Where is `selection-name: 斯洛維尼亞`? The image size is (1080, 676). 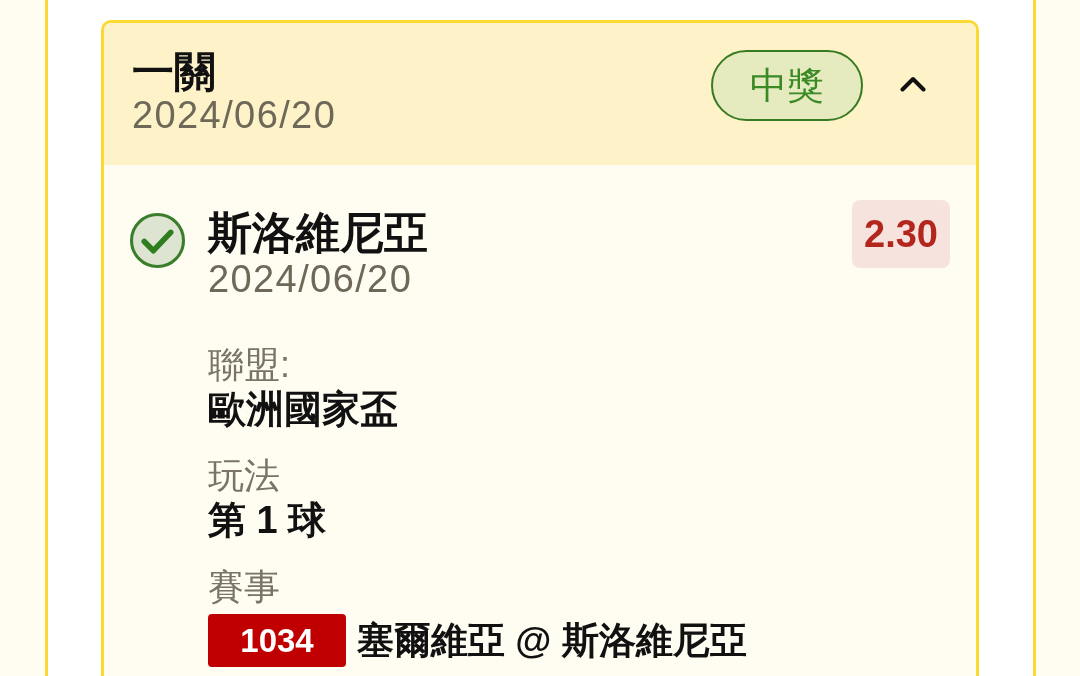
selection-name: 斯洛維尼亞 is located at coordinates (318, 233).